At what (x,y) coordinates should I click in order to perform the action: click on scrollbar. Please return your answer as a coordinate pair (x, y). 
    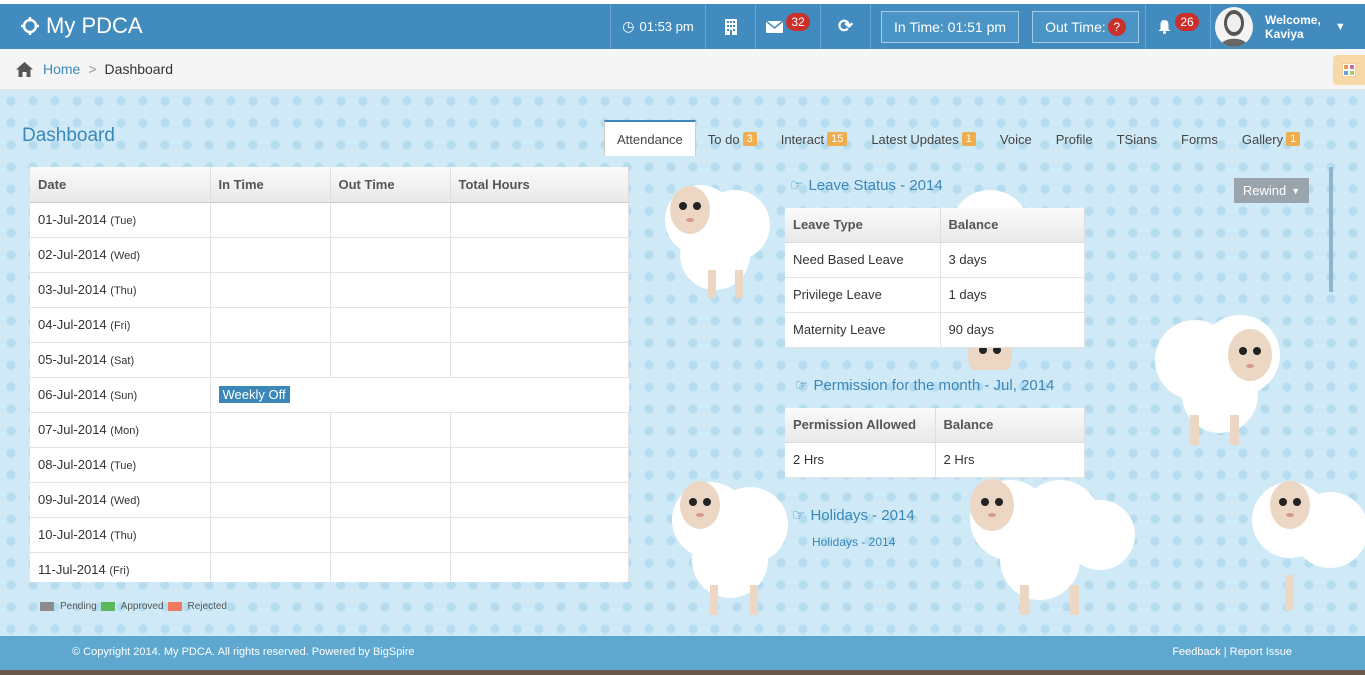
    Looking at the image, I should click on (1331, 229).